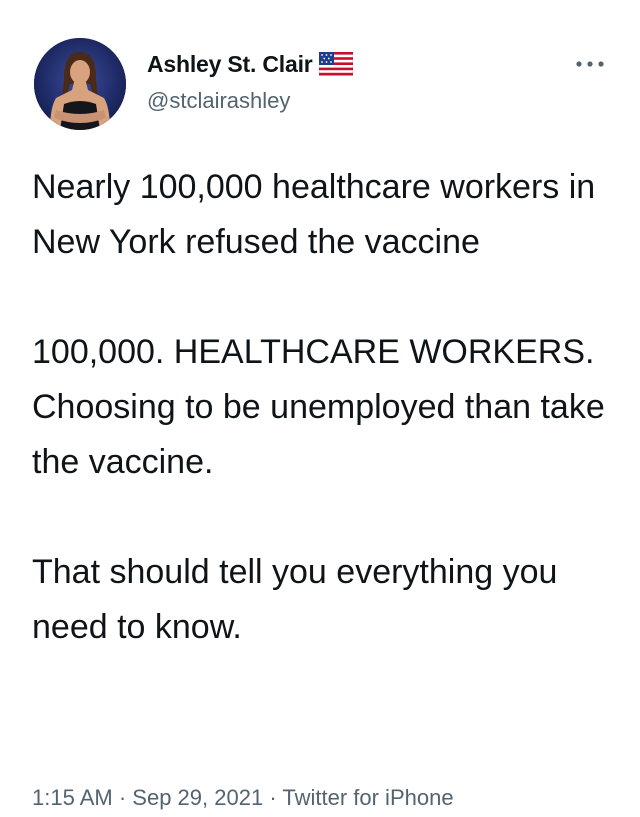 The image size is (640, 817). I want to click on more-options-button, so click(590, 64).